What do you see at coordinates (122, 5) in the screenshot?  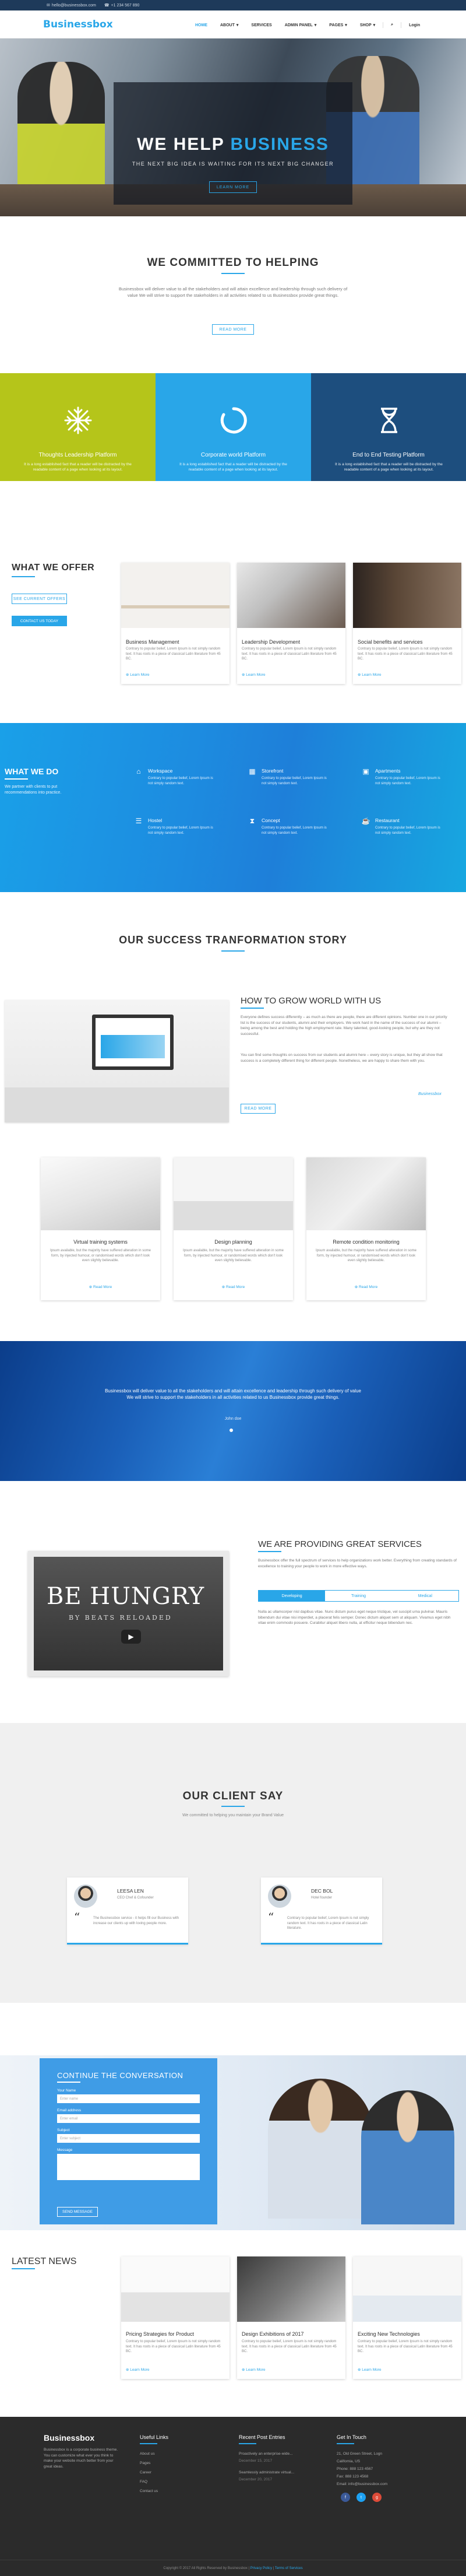 I see `topbar-phone: ☎ +1 234 567 890` at bounding box center [122, 5].